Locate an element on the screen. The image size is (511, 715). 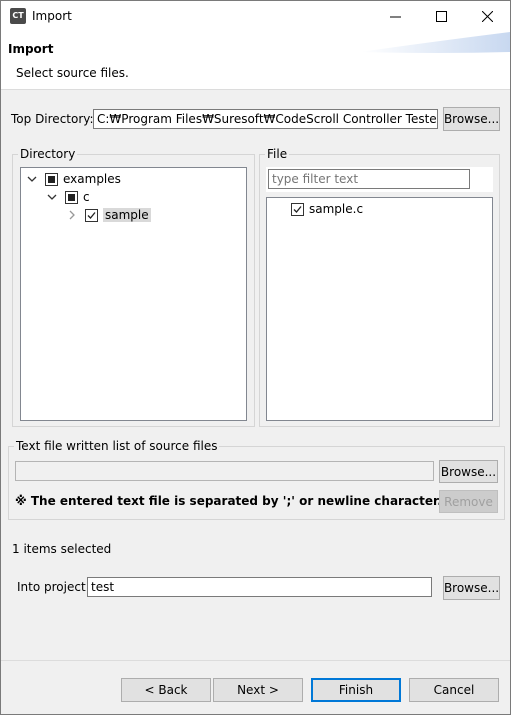
text-file-group is located at coordinates (256, 483).